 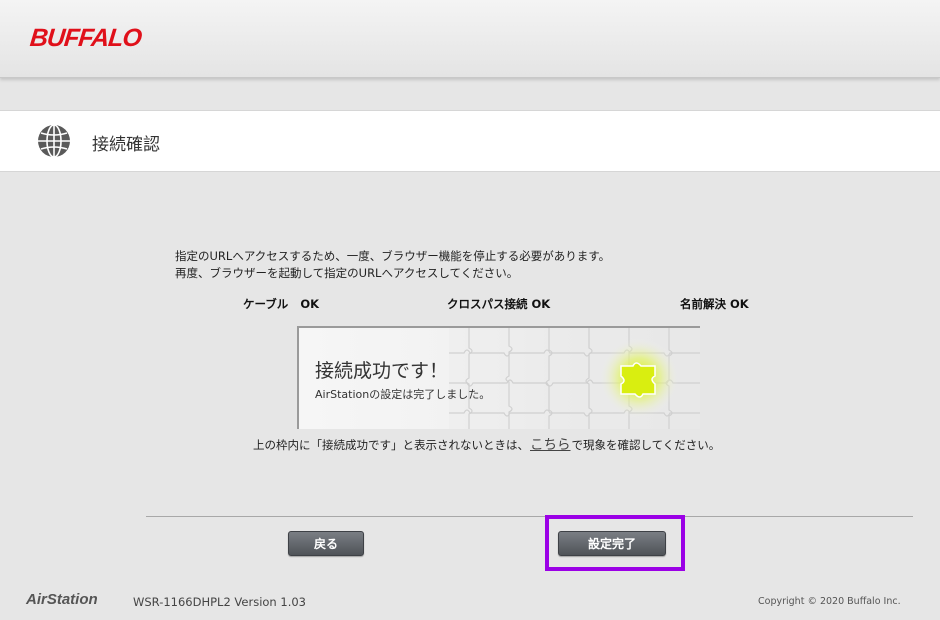 What do you see at coordinates (403, 394) in the screenshot?
I see `success-subtitle: AirStationの設定は完了しました。` at bounding box center [403, 394].